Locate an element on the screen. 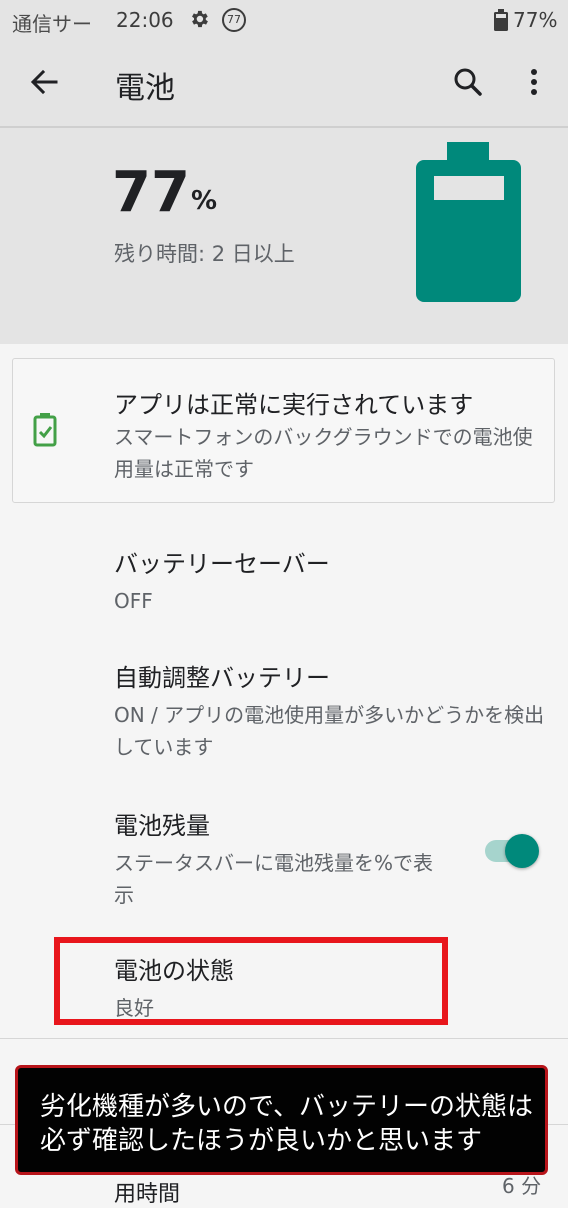 The height and width of the screenshot is (1208, 568). divider is located at coordinates (284, 1038).